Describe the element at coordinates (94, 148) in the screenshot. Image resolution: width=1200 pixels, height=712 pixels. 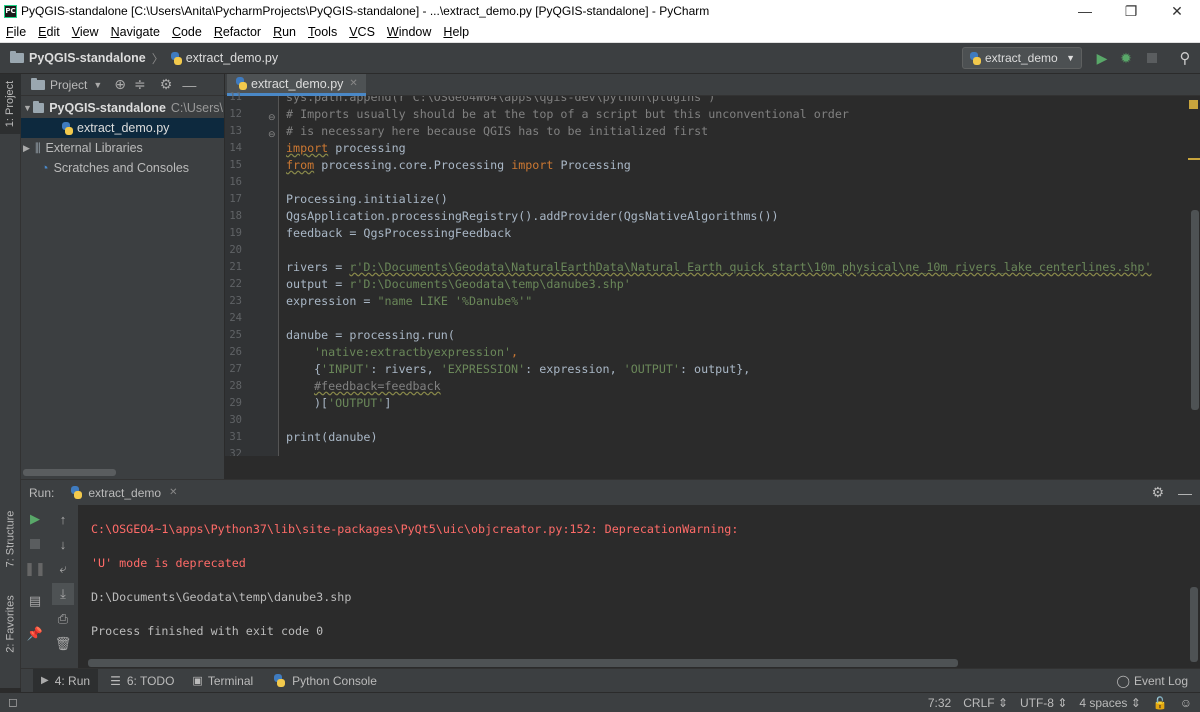
I see `tree-item-label: External Libraries` at that location.